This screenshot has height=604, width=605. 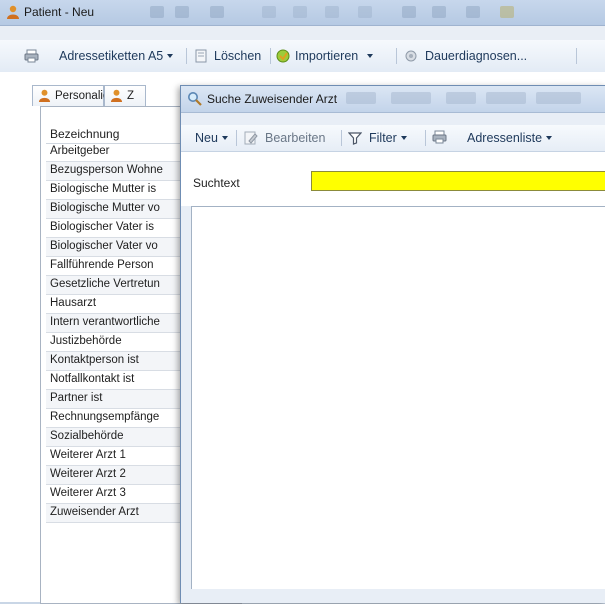 I want to click on magnifier-icon, so click(x=195, y=99).